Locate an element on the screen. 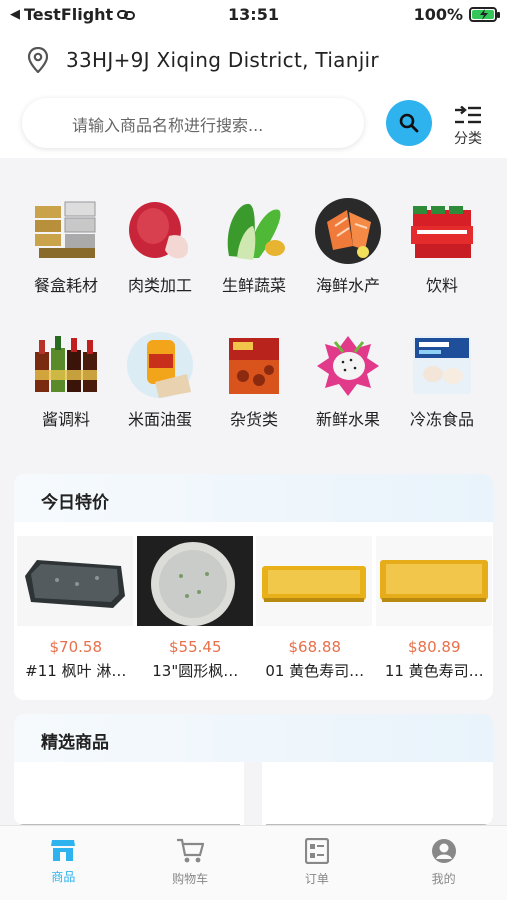 This screenshot has height=900, width=507. category-vegetable: 生鲜蔬菜 is located at coordinates (254, 246).